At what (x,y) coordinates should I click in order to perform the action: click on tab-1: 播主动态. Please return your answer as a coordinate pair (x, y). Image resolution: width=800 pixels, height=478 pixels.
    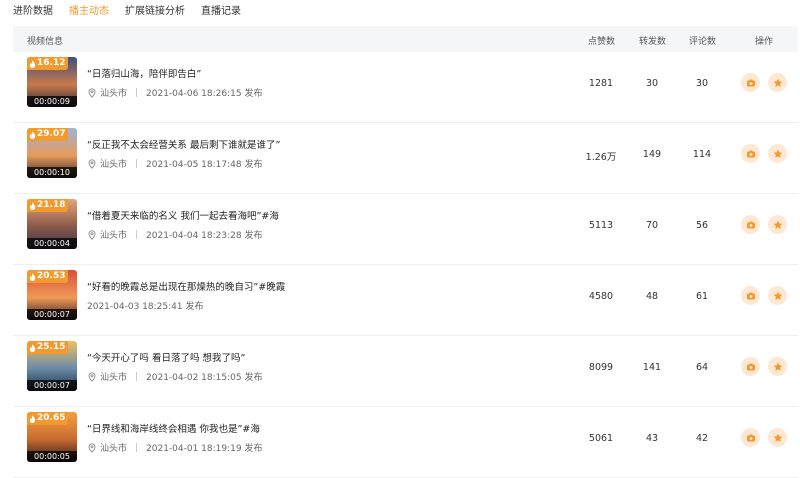
    Looking at the image, I should click on (89, 12).